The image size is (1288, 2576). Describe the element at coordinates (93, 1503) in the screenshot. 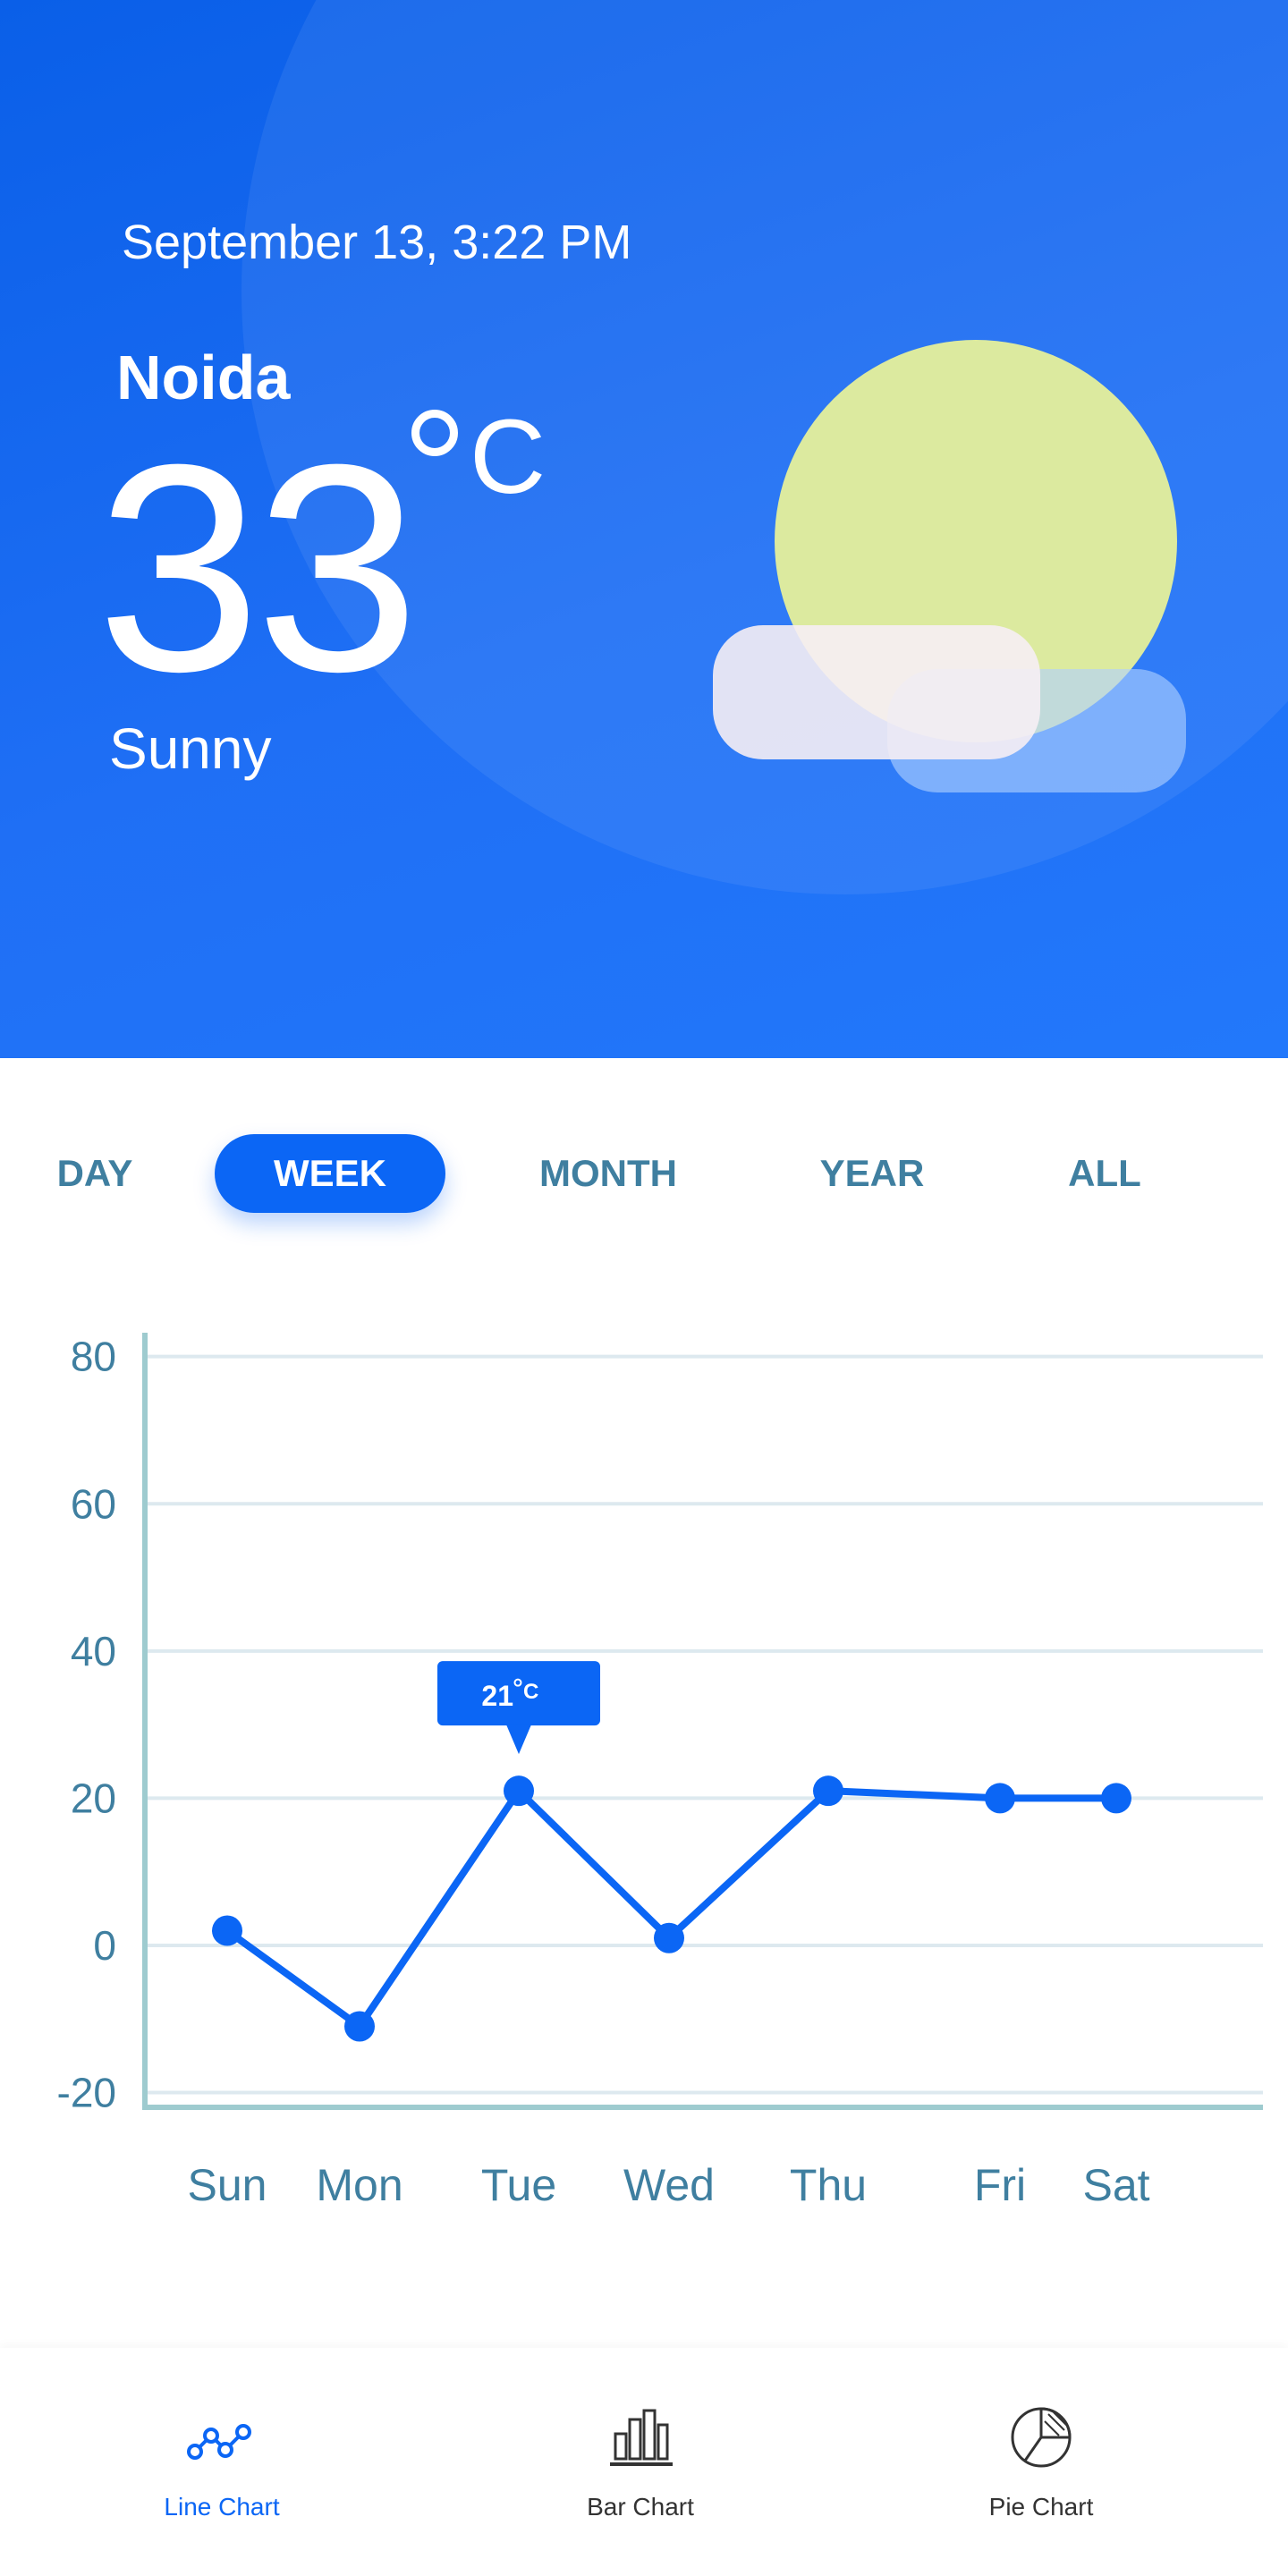

I see `y-tick-label: 60` at that location.